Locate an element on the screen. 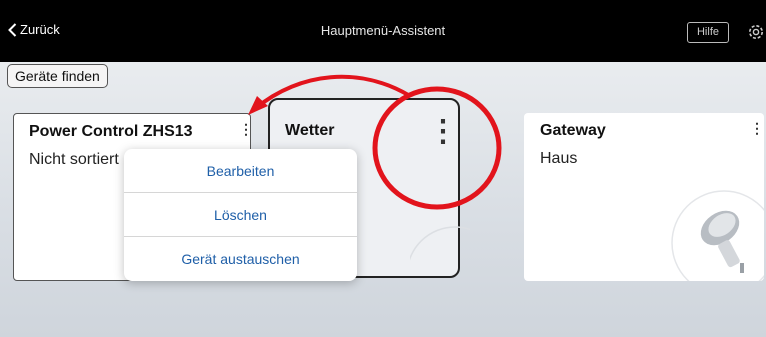  gear-icon is located at coordinates (756, 32).